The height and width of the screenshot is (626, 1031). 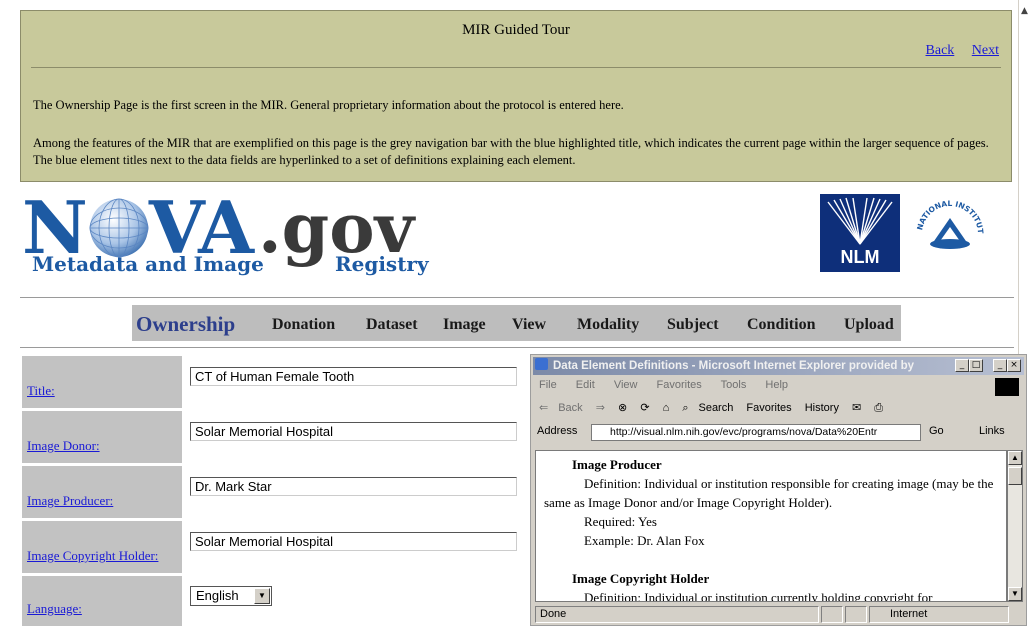 I want to click on title-label-link: Title:, so click(x=41, y=391).